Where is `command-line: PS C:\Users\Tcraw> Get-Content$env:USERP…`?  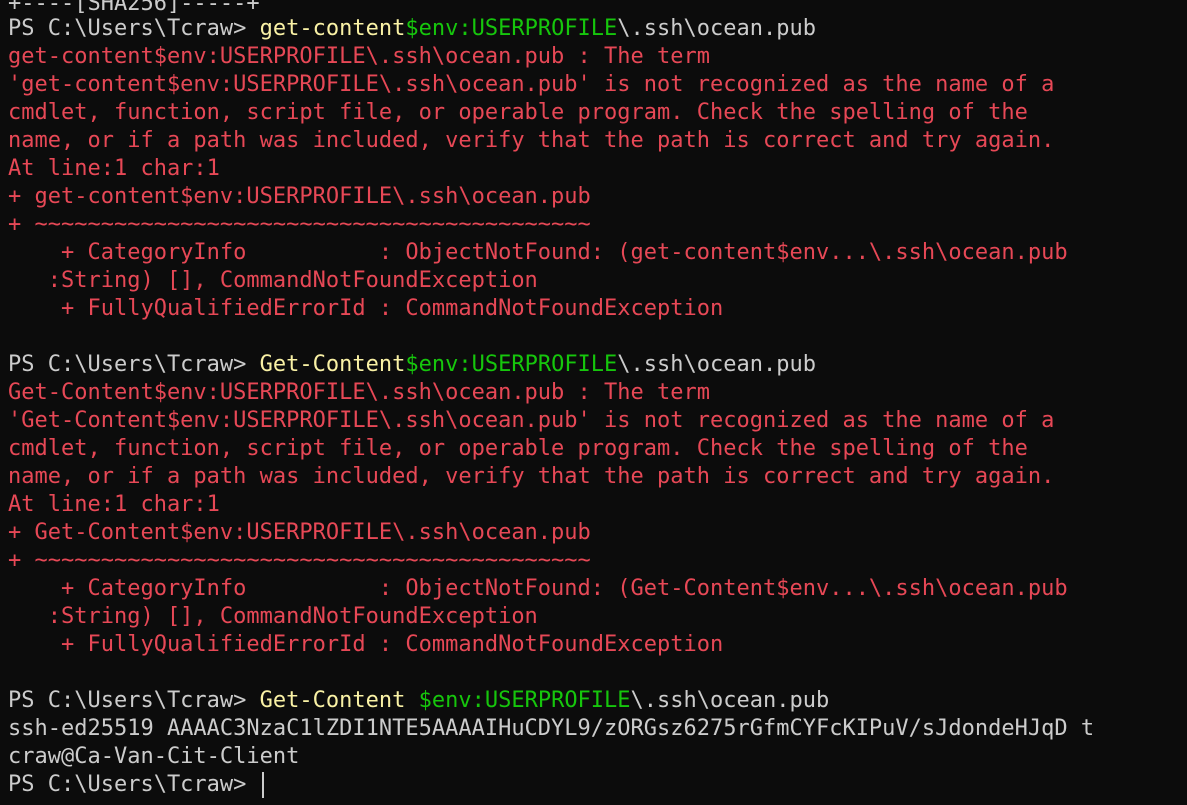
command-line: PS C:\Users\Tcraw> Get-Content$env:USERP… is located at coordinates (597, 365).